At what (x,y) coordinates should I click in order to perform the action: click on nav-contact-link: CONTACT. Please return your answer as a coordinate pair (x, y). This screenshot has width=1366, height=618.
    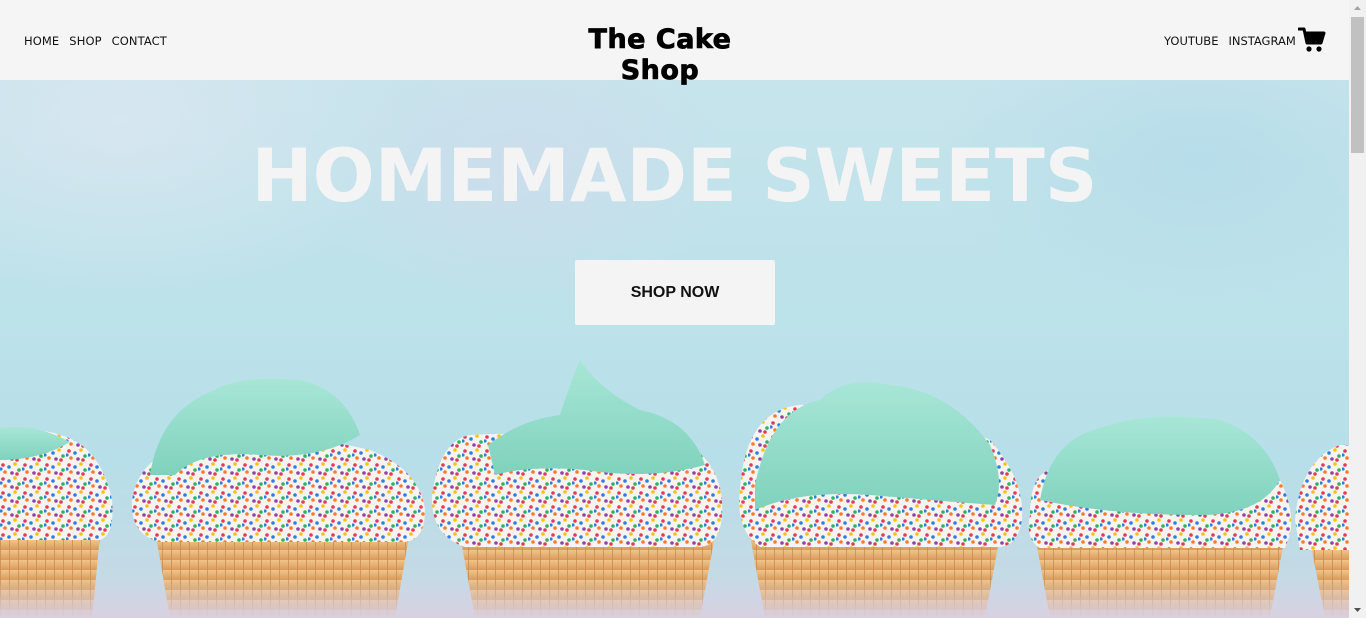
    Looking at the image, I should click on (139, 41).